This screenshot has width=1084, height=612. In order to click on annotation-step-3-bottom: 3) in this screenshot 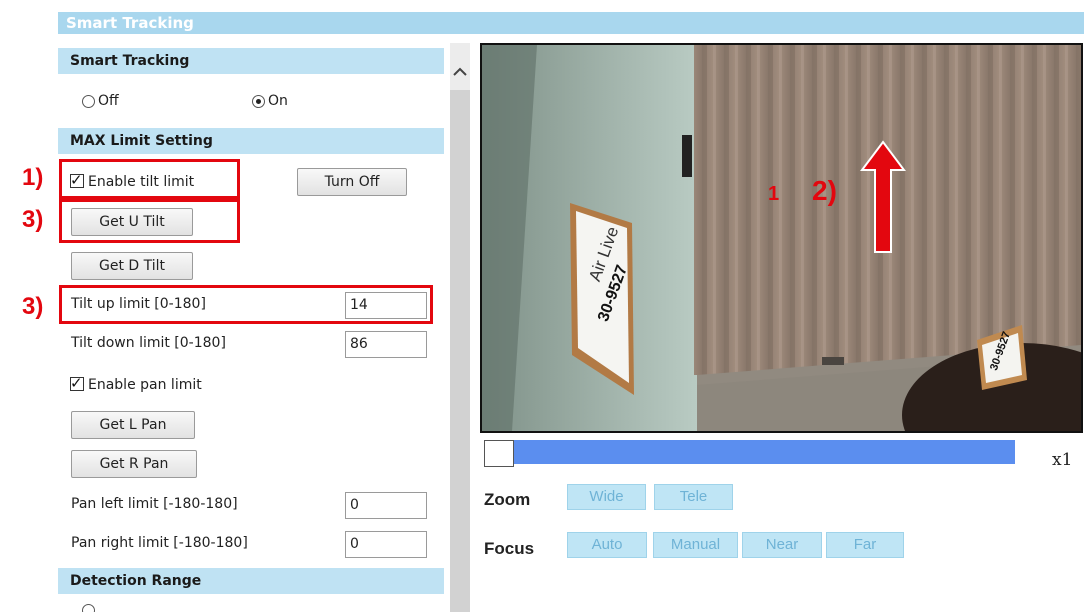, I will do `click(33, 306)`.